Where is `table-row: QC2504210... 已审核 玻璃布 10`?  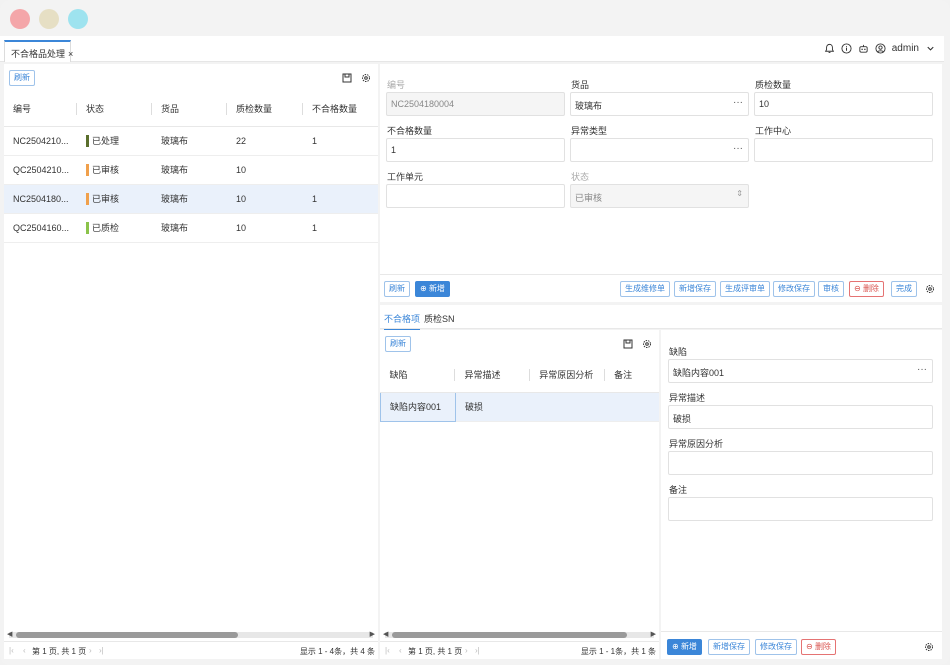 table-row: QC2504210... 已审核 玻璃布 10 is located at coordinates (191, 170).